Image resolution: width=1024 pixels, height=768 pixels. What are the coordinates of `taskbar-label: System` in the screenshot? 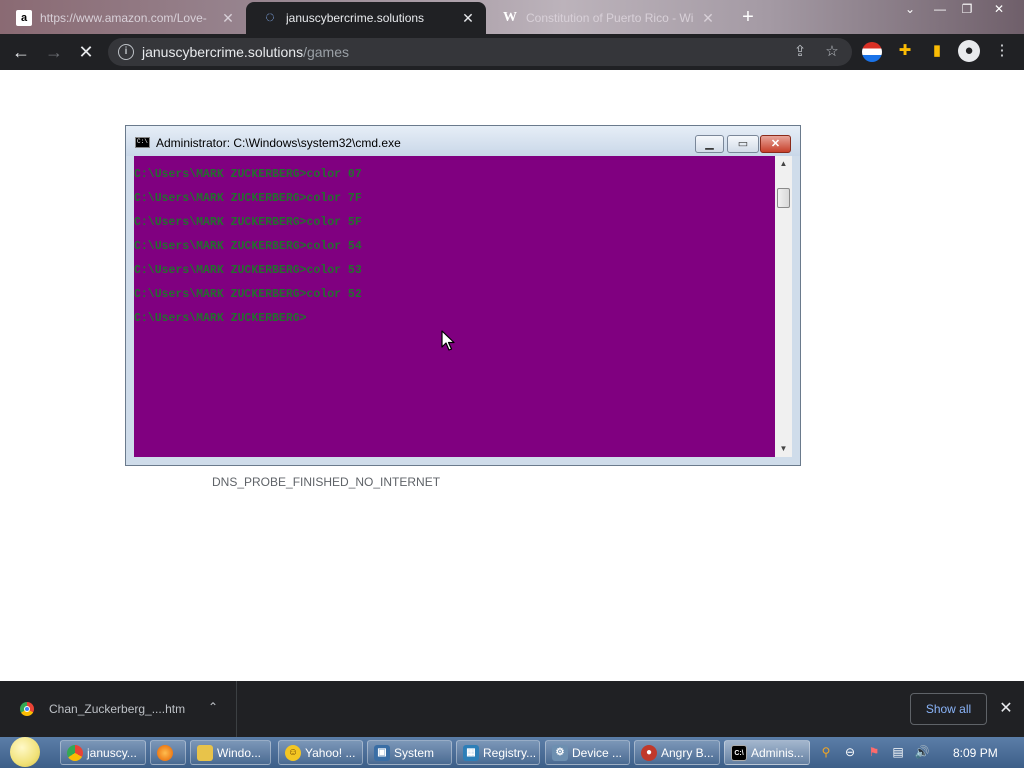 It's located at (414, 752).